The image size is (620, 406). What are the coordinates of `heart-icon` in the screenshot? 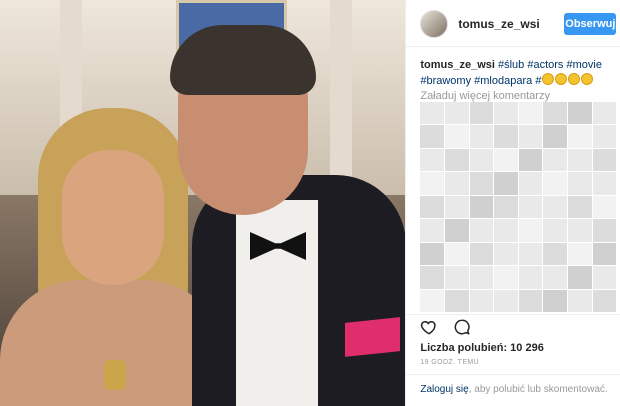 It's located at (429, 327).